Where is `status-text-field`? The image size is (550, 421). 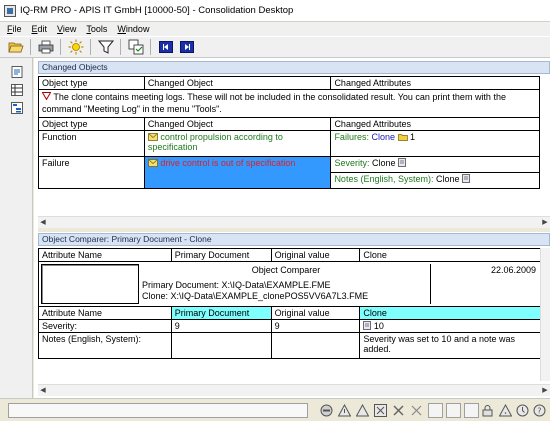
status-text-field is located at coordinates (158, 410).